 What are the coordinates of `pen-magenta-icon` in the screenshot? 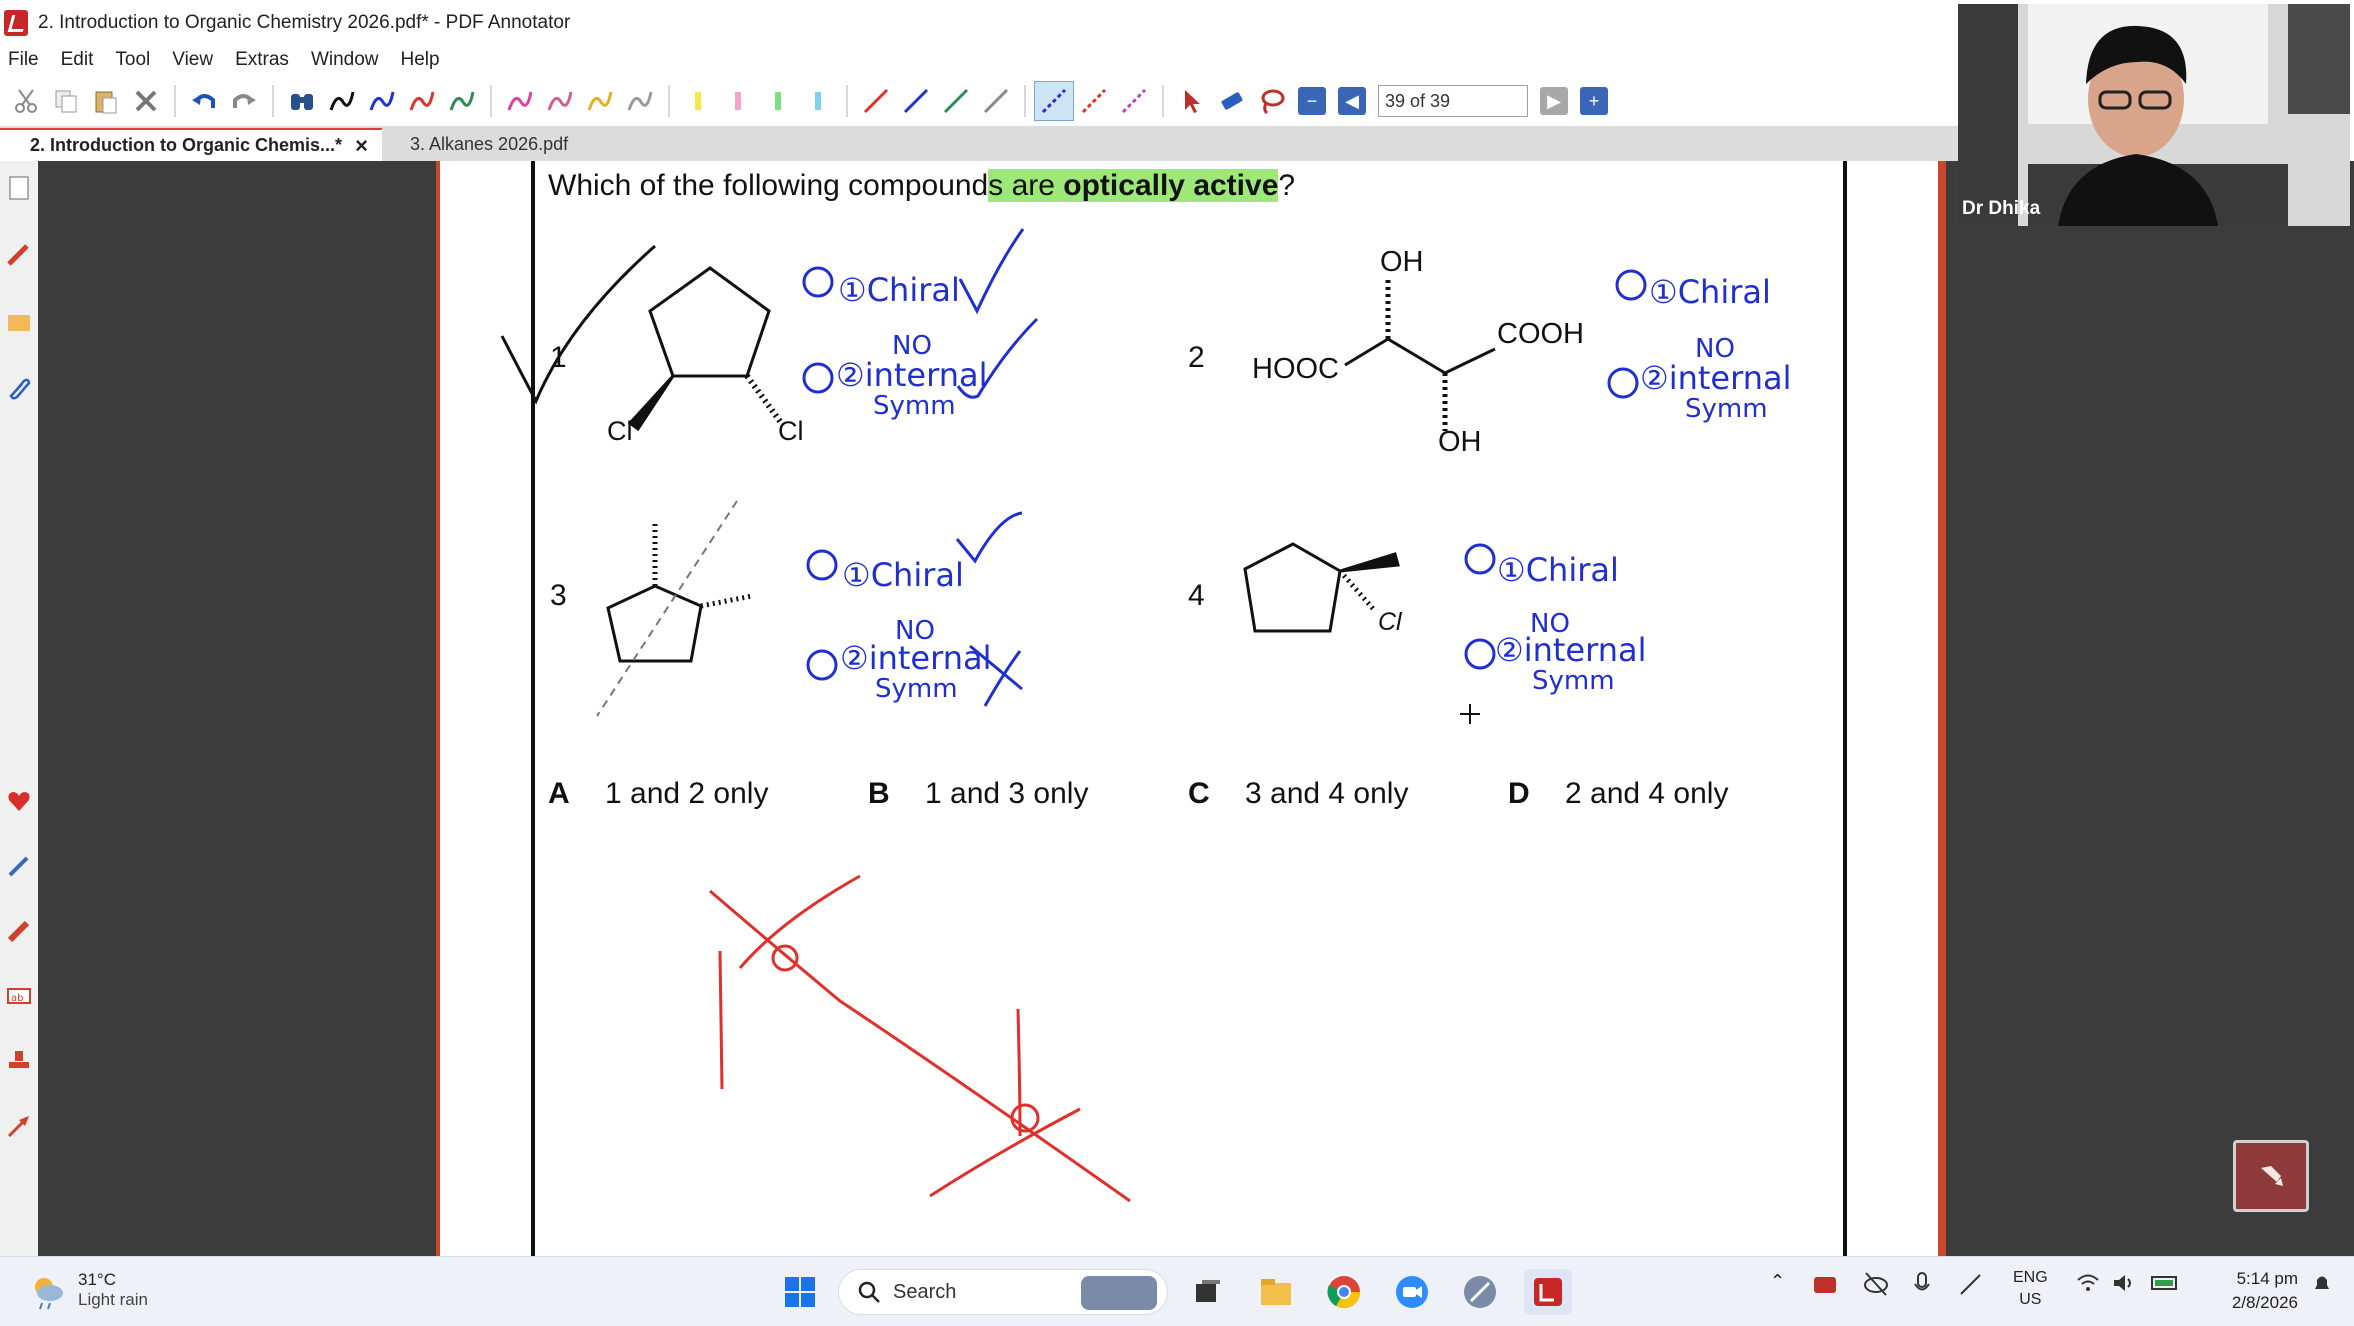 It's located at (520, 101).